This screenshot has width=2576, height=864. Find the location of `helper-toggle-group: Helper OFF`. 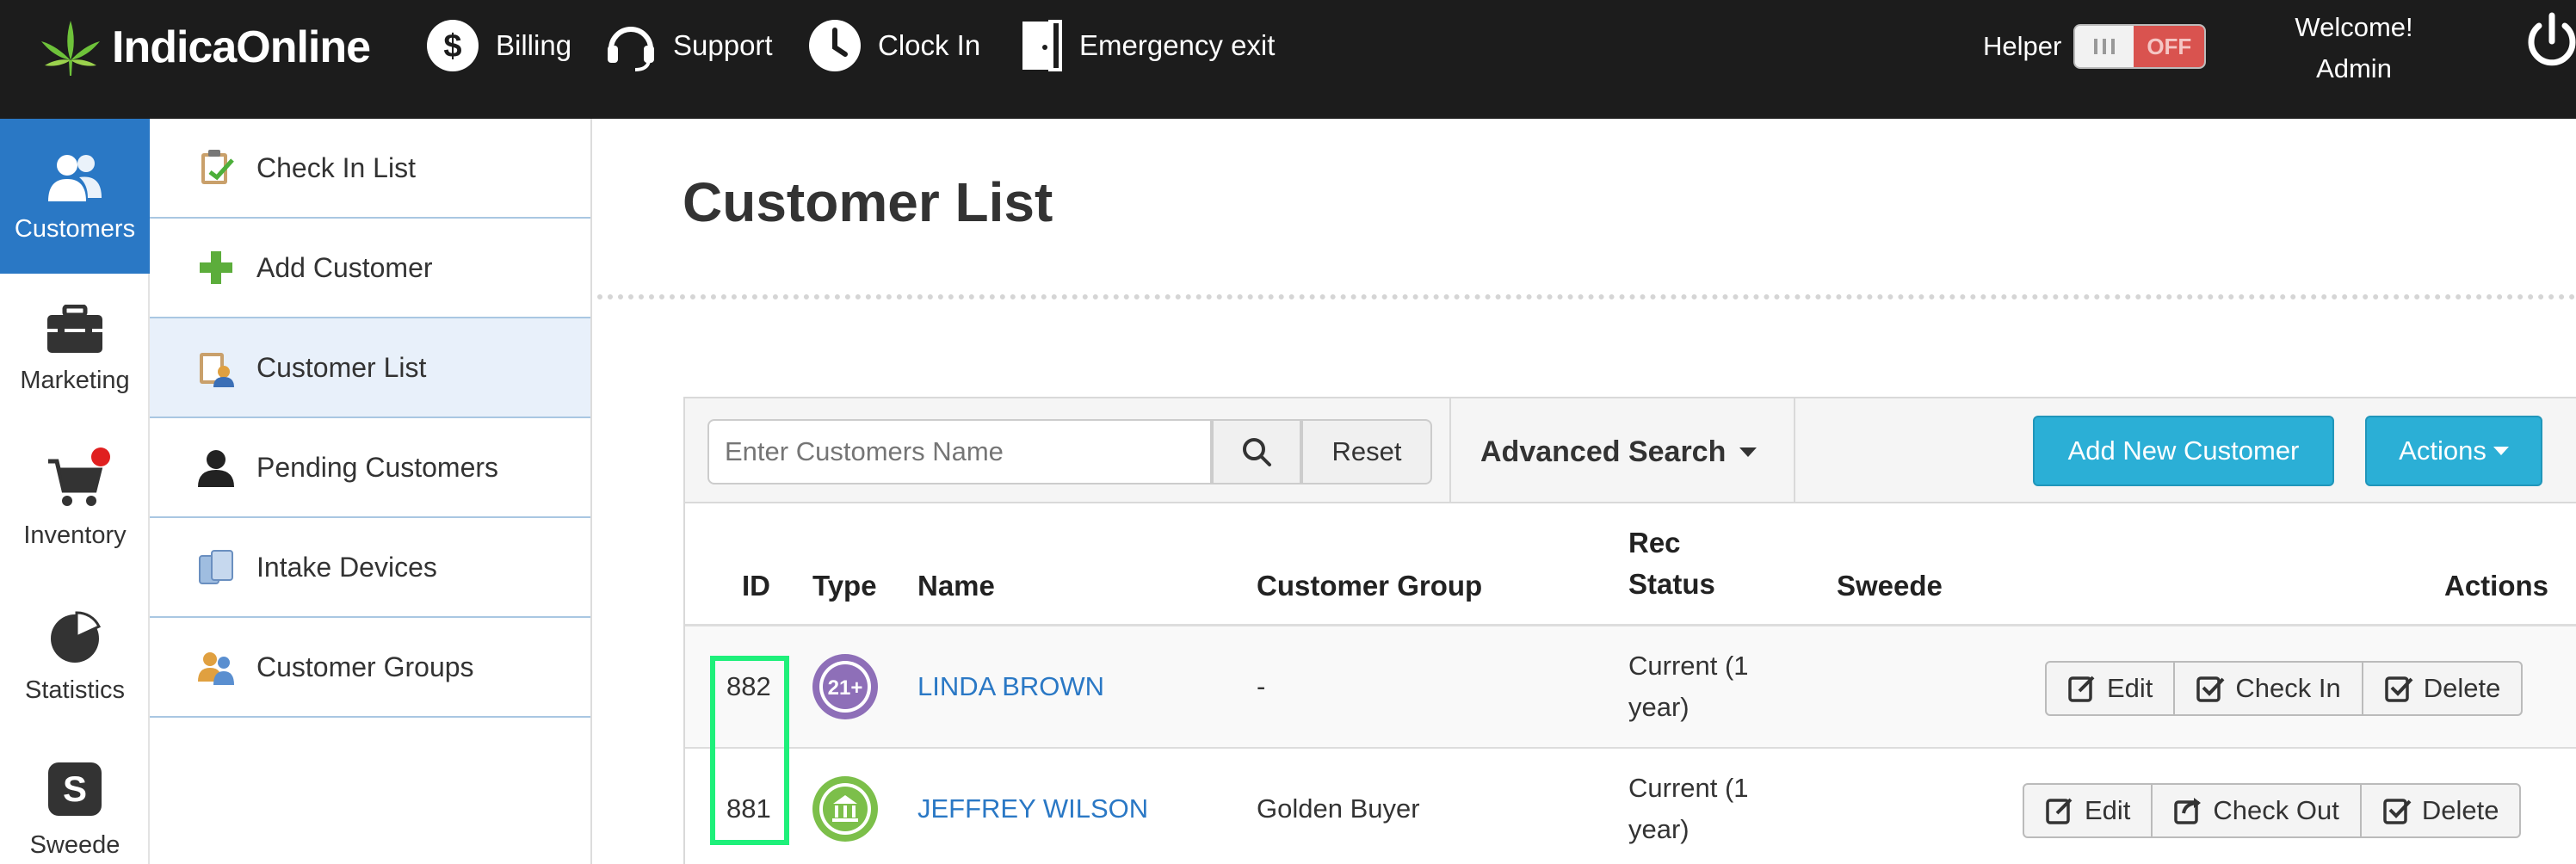

helper-toggle-group: Helper OFF is located at coordinates (2095, 46).